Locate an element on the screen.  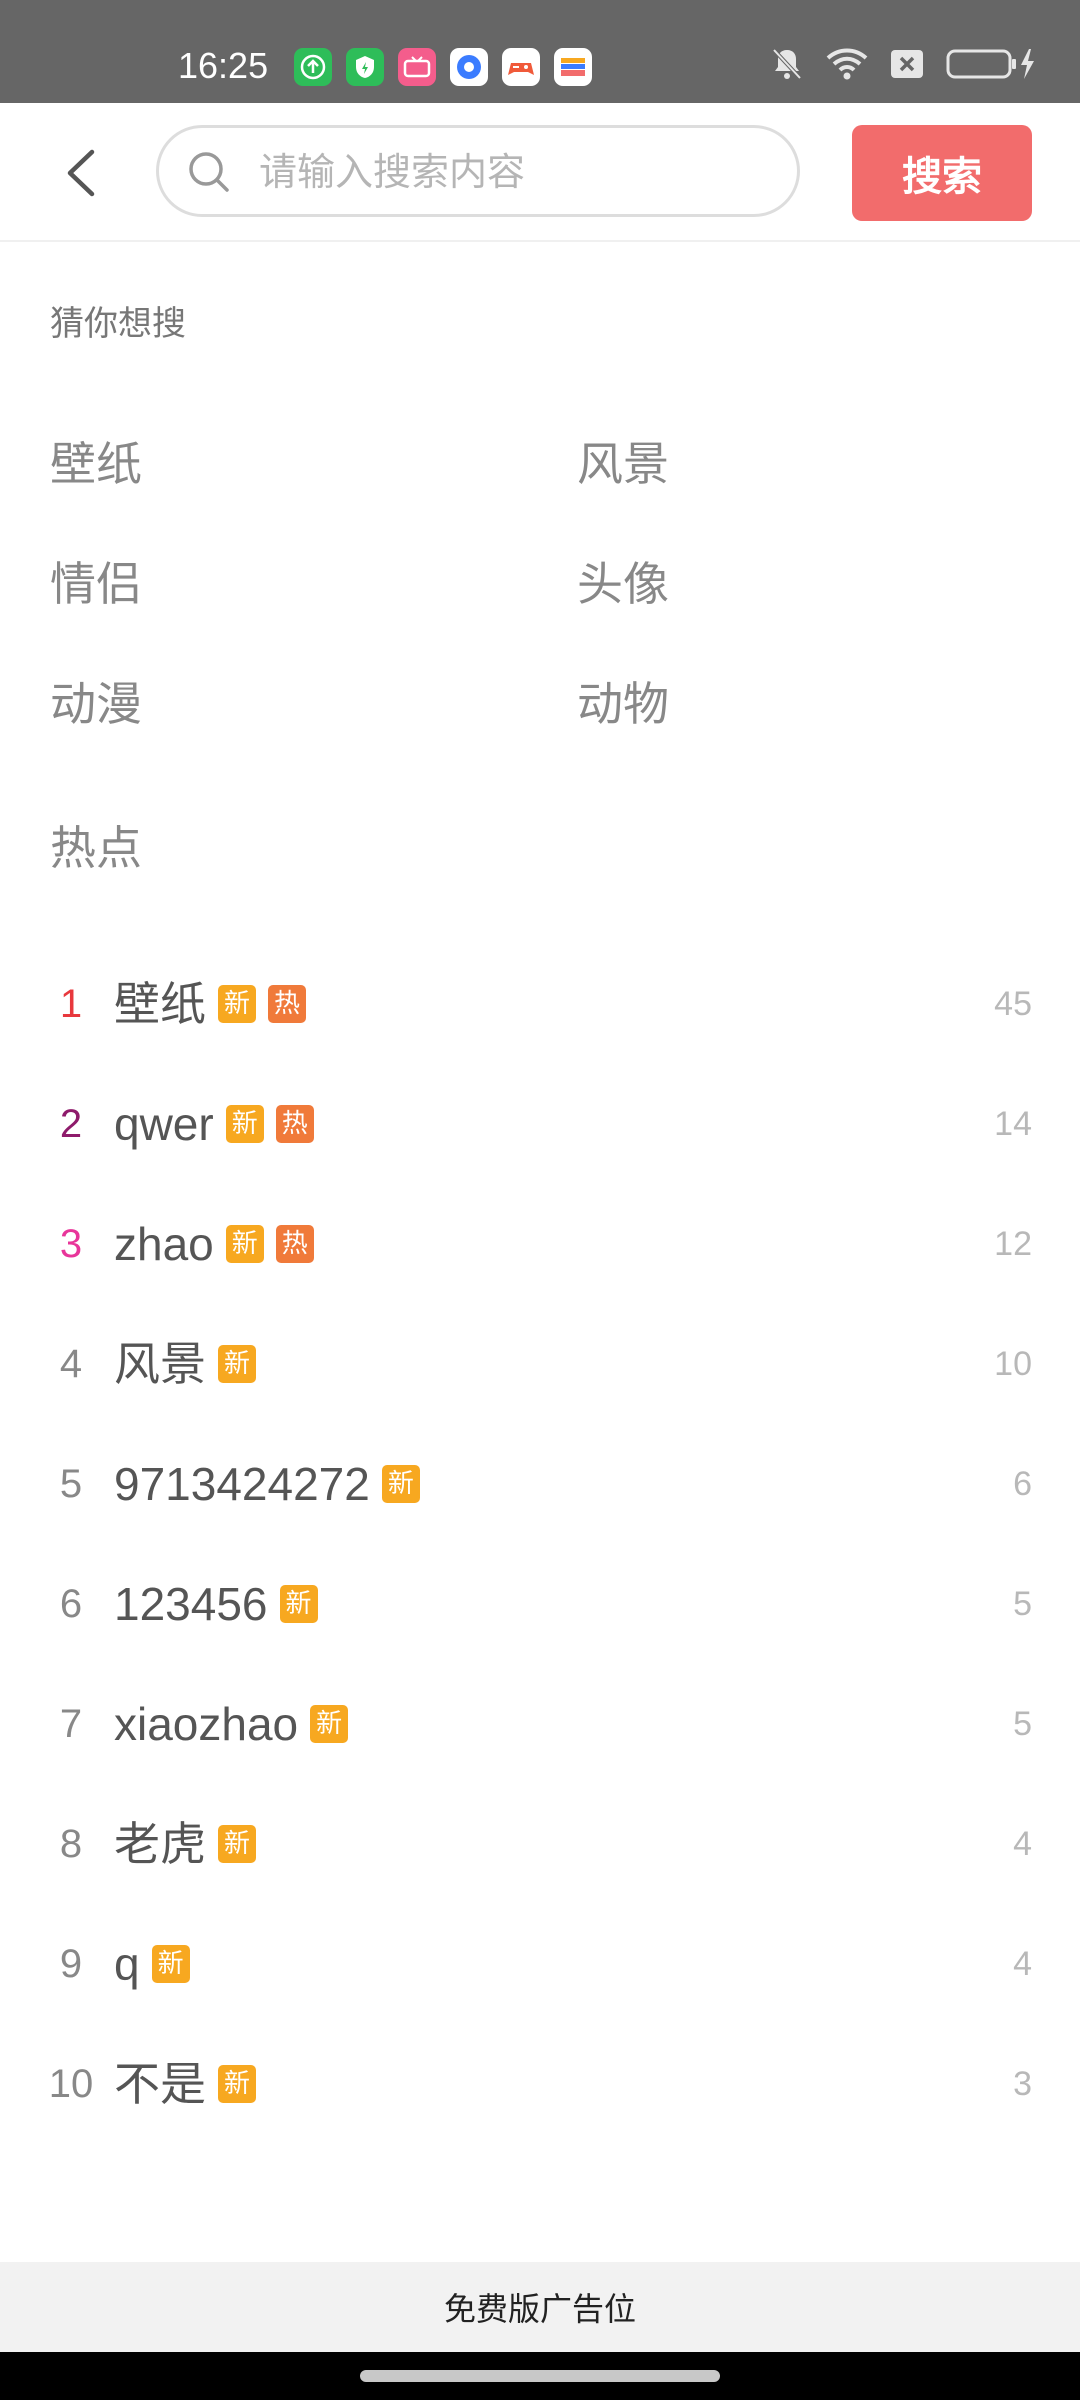
suggest-item: 壁纸 is located at coordinates (96, 464).